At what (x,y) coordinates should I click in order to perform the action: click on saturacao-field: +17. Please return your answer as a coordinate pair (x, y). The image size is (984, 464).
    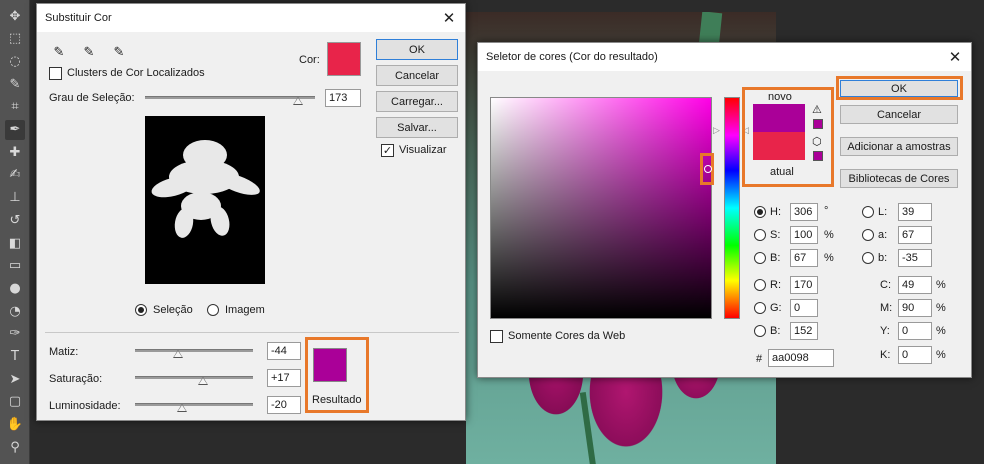
    Looking at the image, I should click on (284, 378).